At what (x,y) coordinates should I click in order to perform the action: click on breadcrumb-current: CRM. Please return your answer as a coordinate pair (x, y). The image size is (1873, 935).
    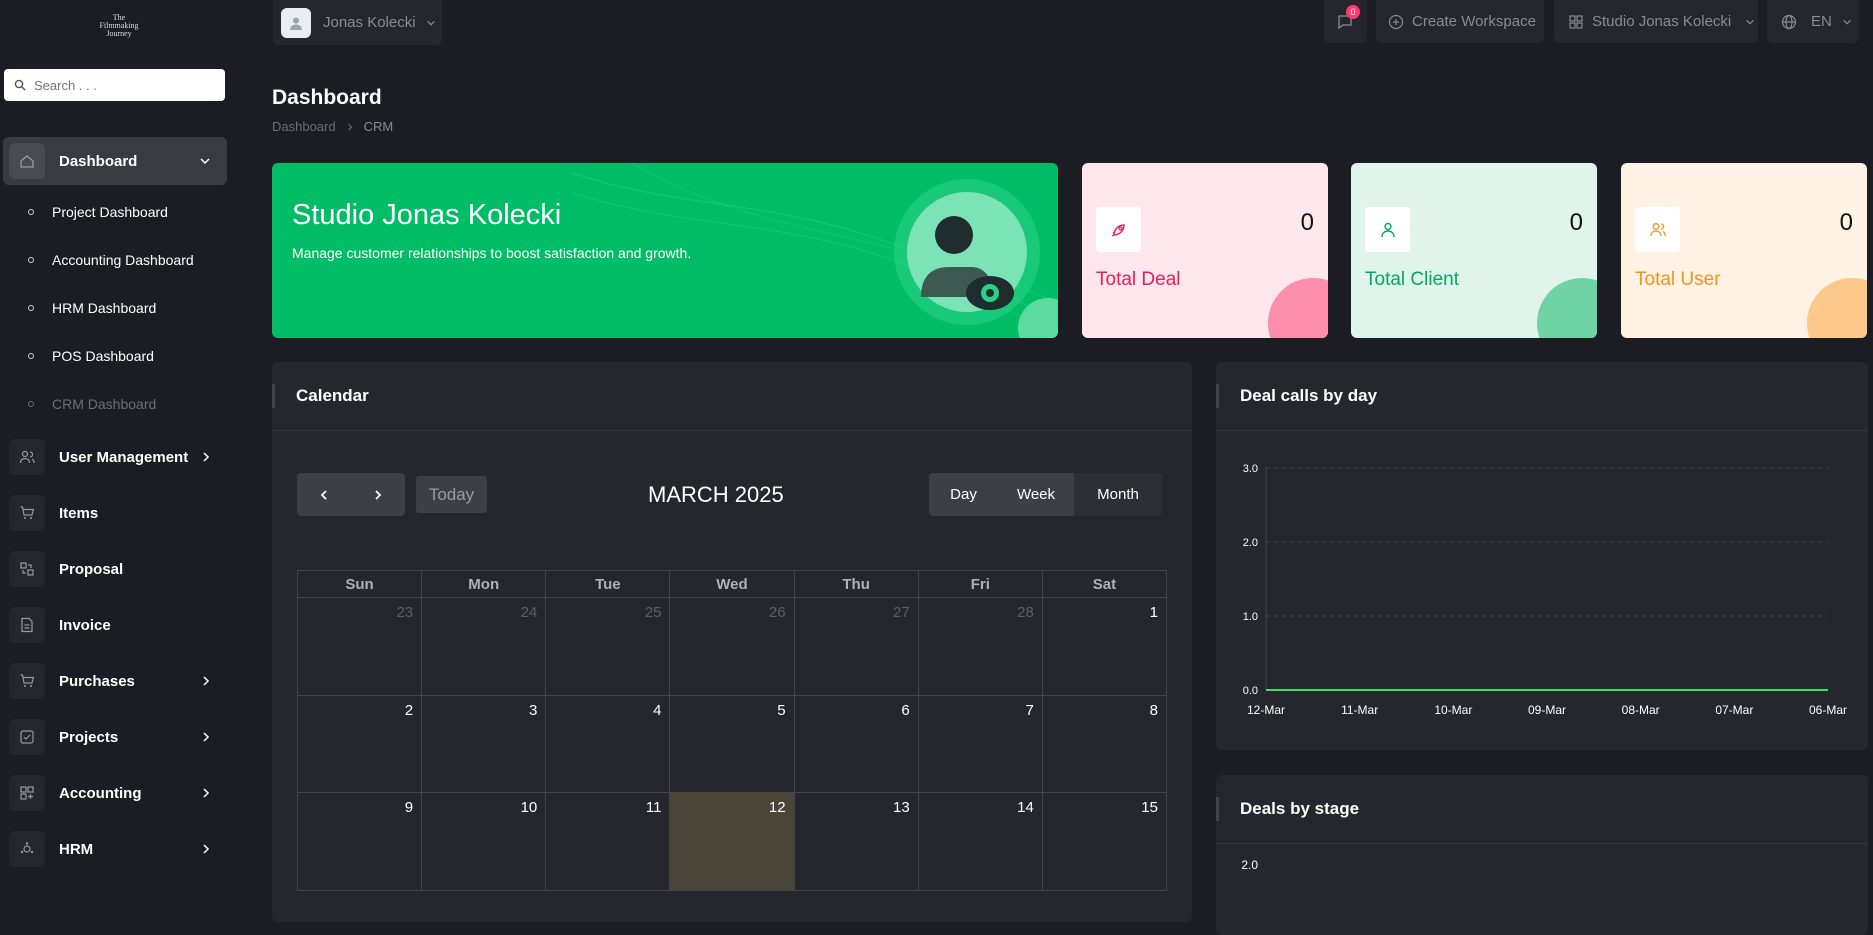
    Looking at the image, I should click on (378, 126).